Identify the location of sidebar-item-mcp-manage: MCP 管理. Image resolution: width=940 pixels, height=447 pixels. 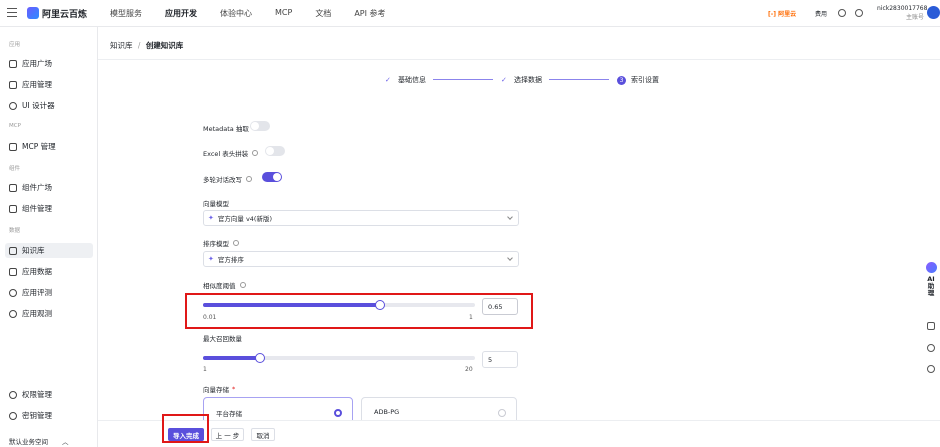
(49, 146).